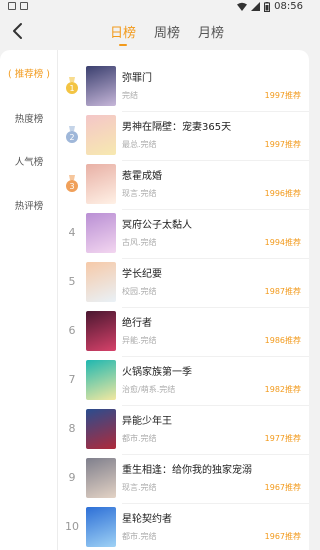 The image size is (320, 550). What do you see at coordinates (72, 281) in the screenshot?
I see `rank-number: 5` at bounding box center [72, 281].